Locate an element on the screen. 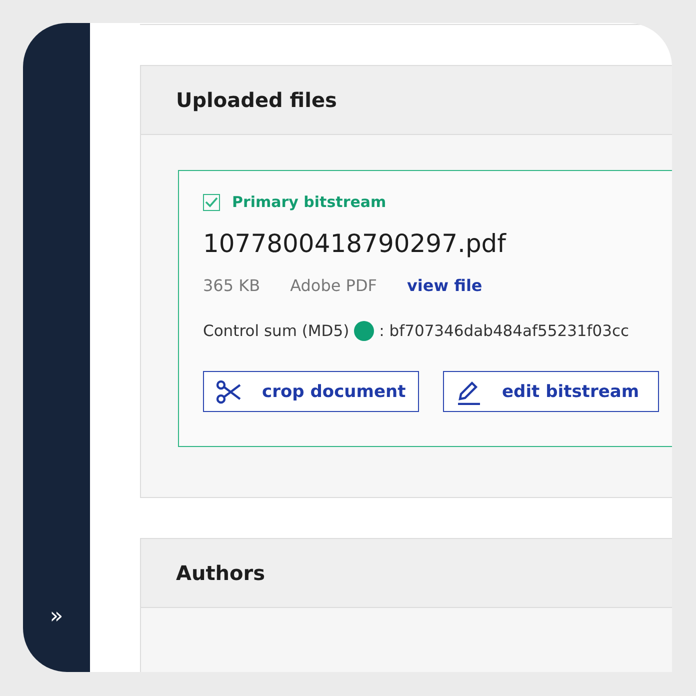 The width and height of the screenshot is (696, 696). file-size: 365 KB is located at coordinates (231, 285).